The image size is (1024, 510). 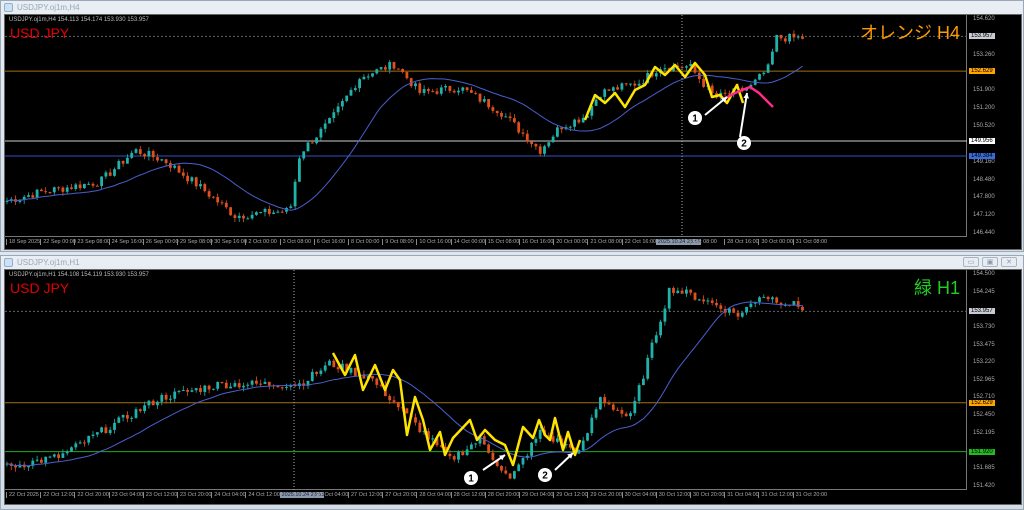 I want to click on h4-window-titlebar: USDJPY.oj1m,H4, so click(x=512, y=7).